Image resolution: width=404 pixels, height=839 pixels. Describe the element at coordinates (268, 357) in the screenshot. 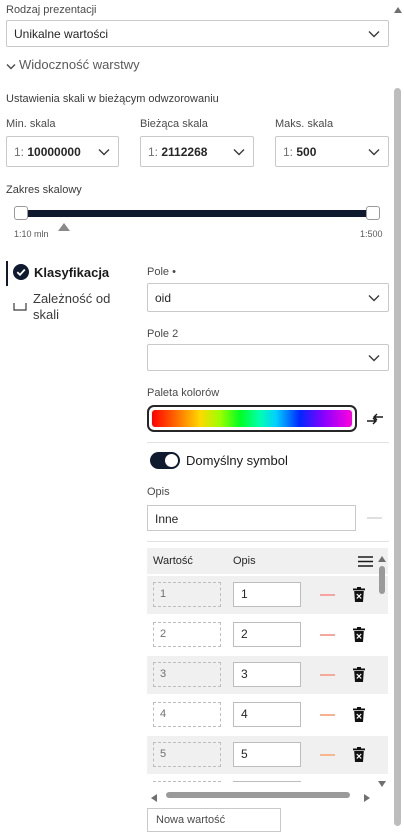

I see `field2-select` at that location.